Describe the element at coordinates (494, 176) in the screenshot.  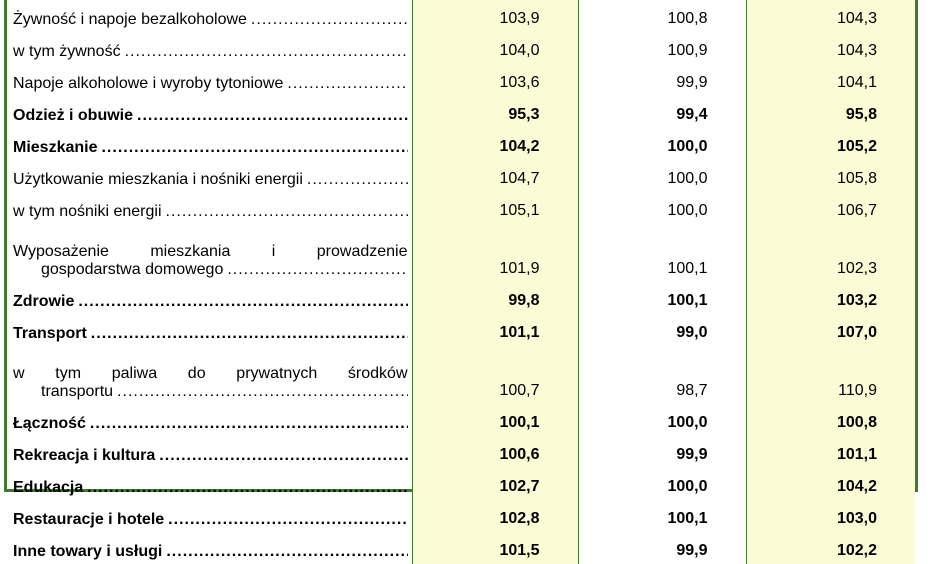
I see `value-cell-v1: 104,7` at that location.